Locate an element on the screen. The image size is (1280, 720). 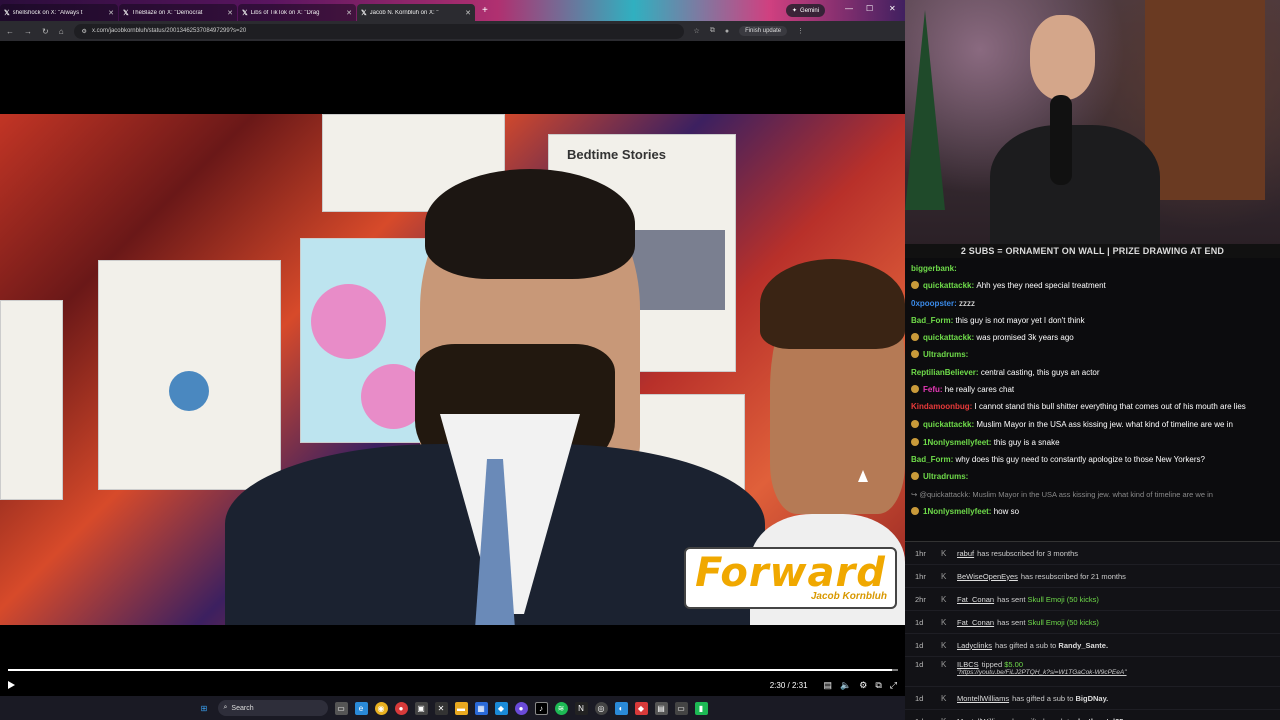
reload-icon: ↻ is located at coordinates (45, 31).